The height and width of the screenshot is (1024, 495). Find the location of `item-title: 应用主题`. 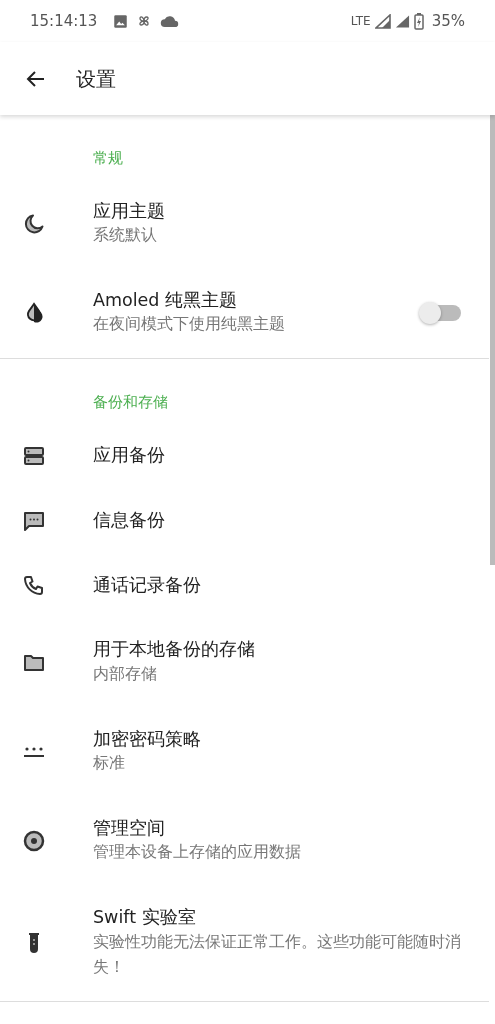

item-title: 应用主题 is located at coordinates (129, 211).